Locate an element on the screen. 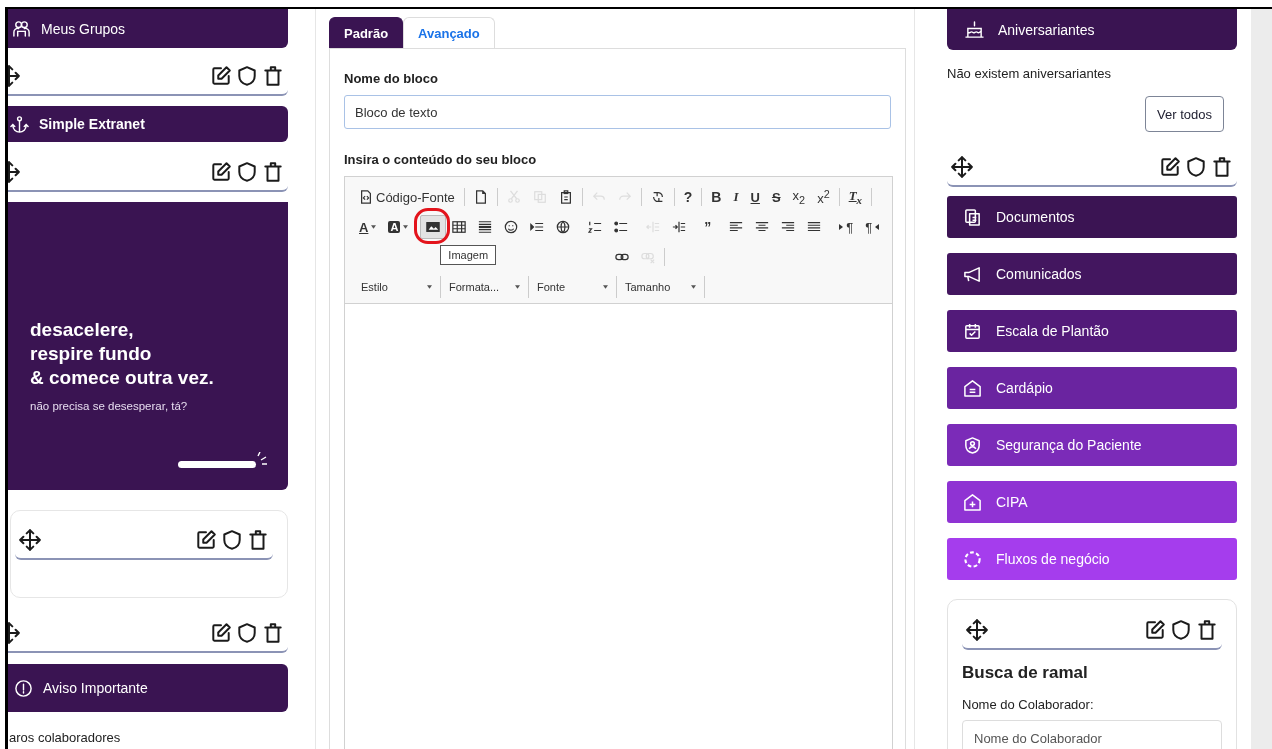  anchor-icon is located at coordinates (19, 124).